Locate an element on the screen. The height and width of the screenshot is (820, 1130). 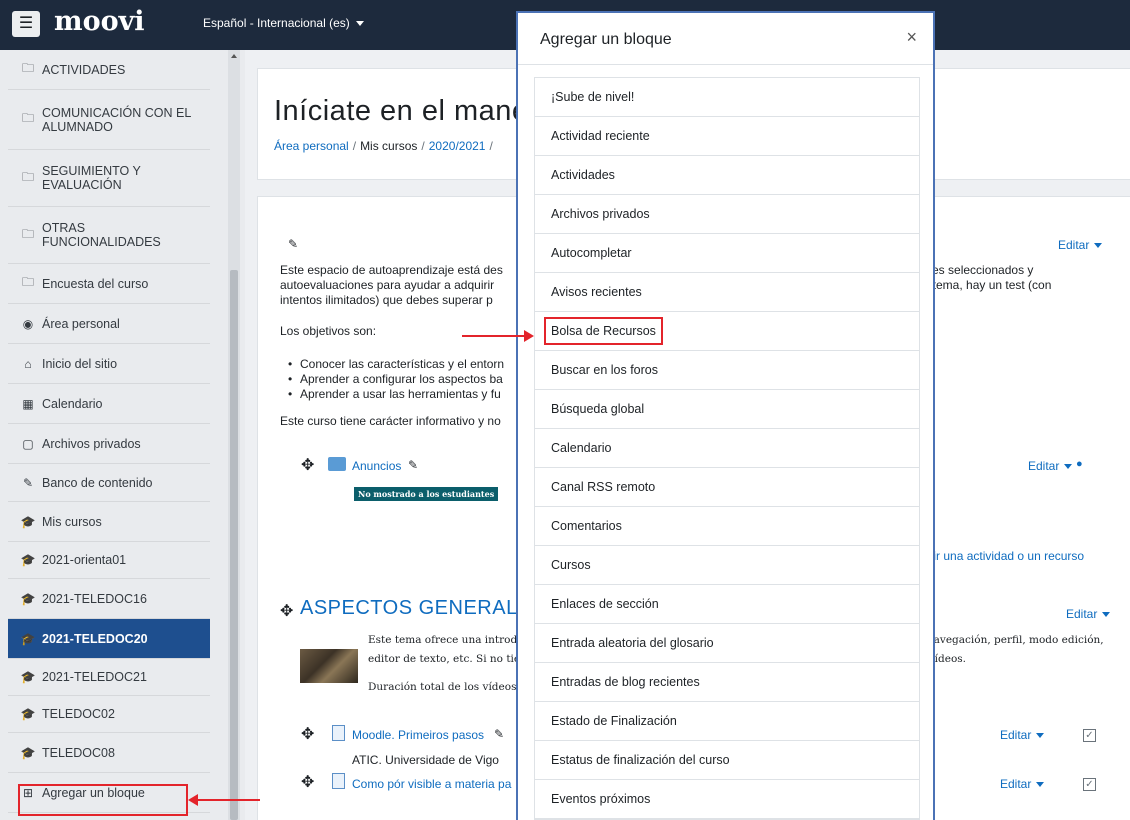
drawer-item: ▦ Calendario is located at coordinates (109, 404).